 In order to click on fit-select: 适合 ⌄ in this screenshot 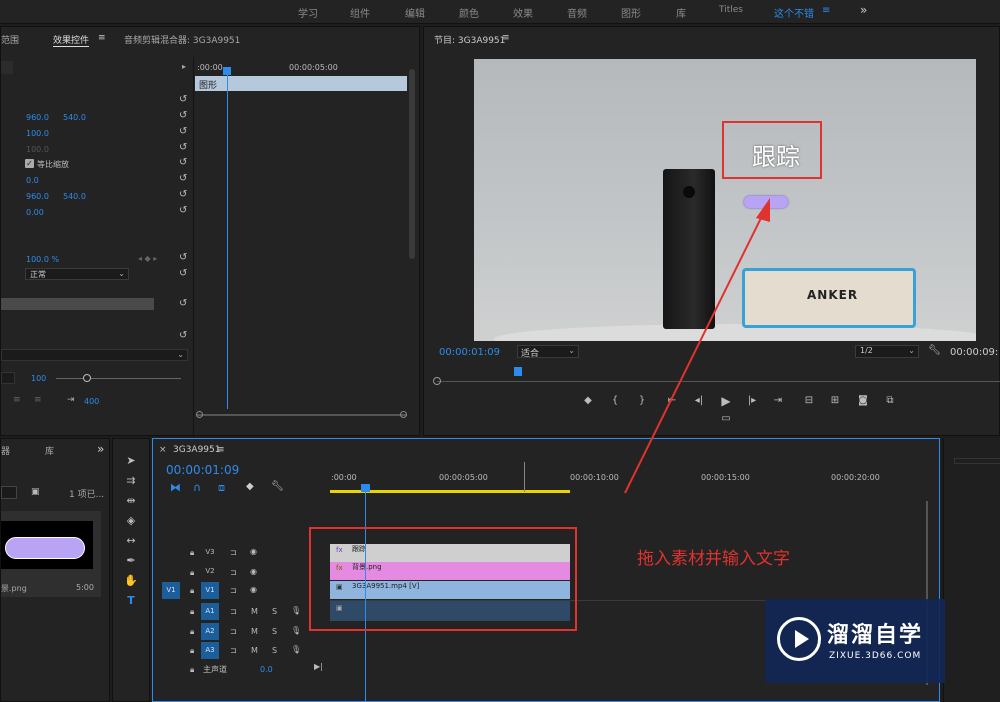, I will do `click(548, 352)`.